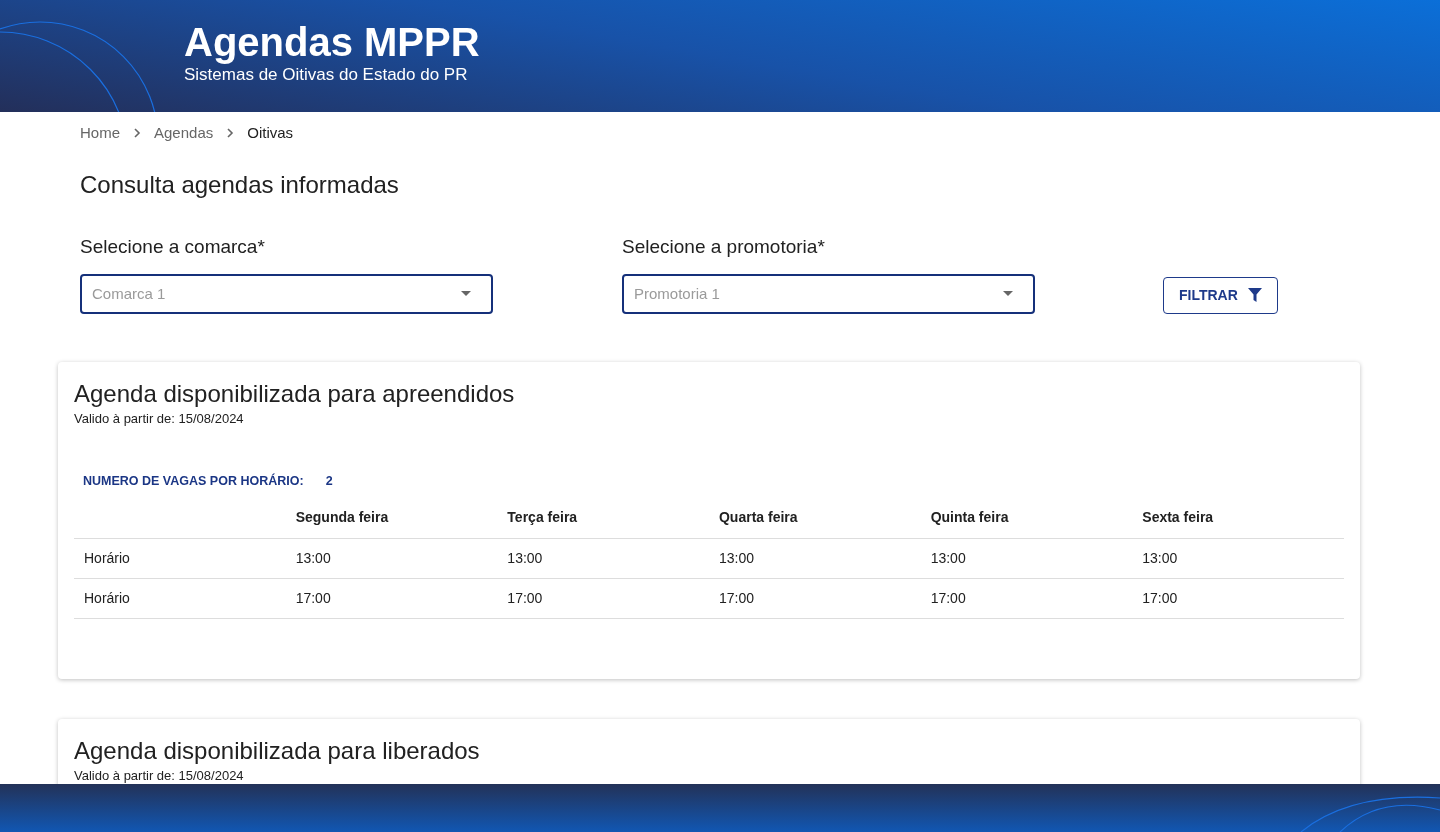 The height and width of the screenshot is (832, 1440). I want to click on card-title: Agenda disponibilizada para liberados, so click(277, 751).